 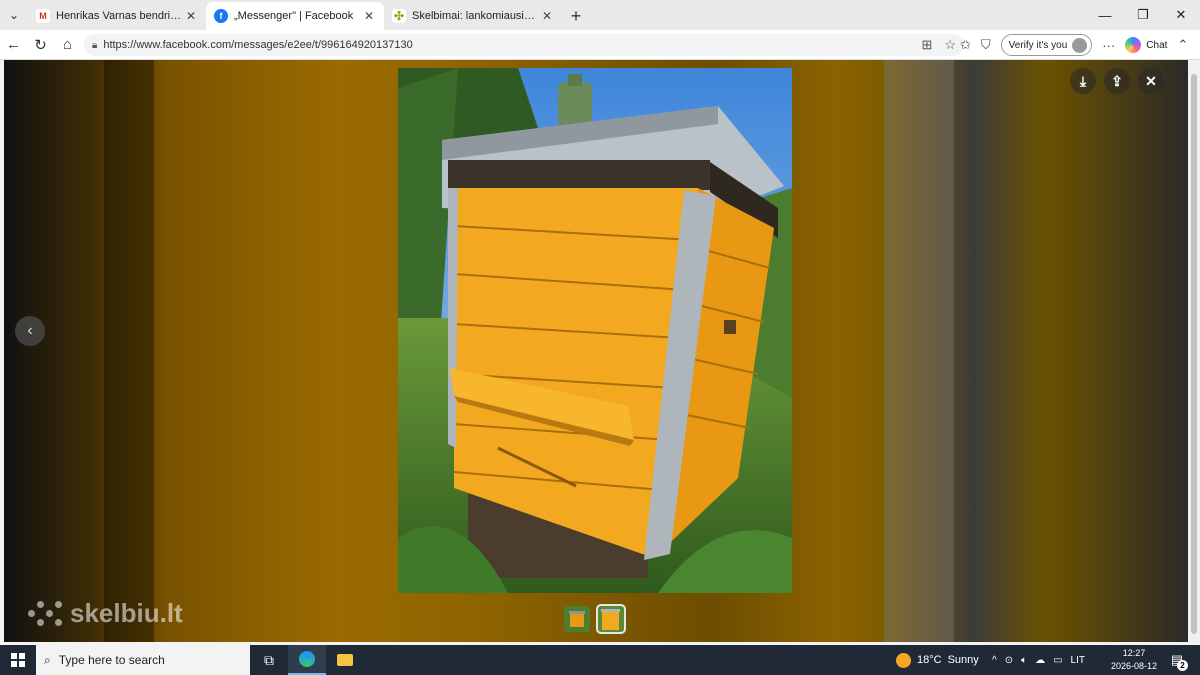 I want to click on sun-icon, so click(x=903, y=660).